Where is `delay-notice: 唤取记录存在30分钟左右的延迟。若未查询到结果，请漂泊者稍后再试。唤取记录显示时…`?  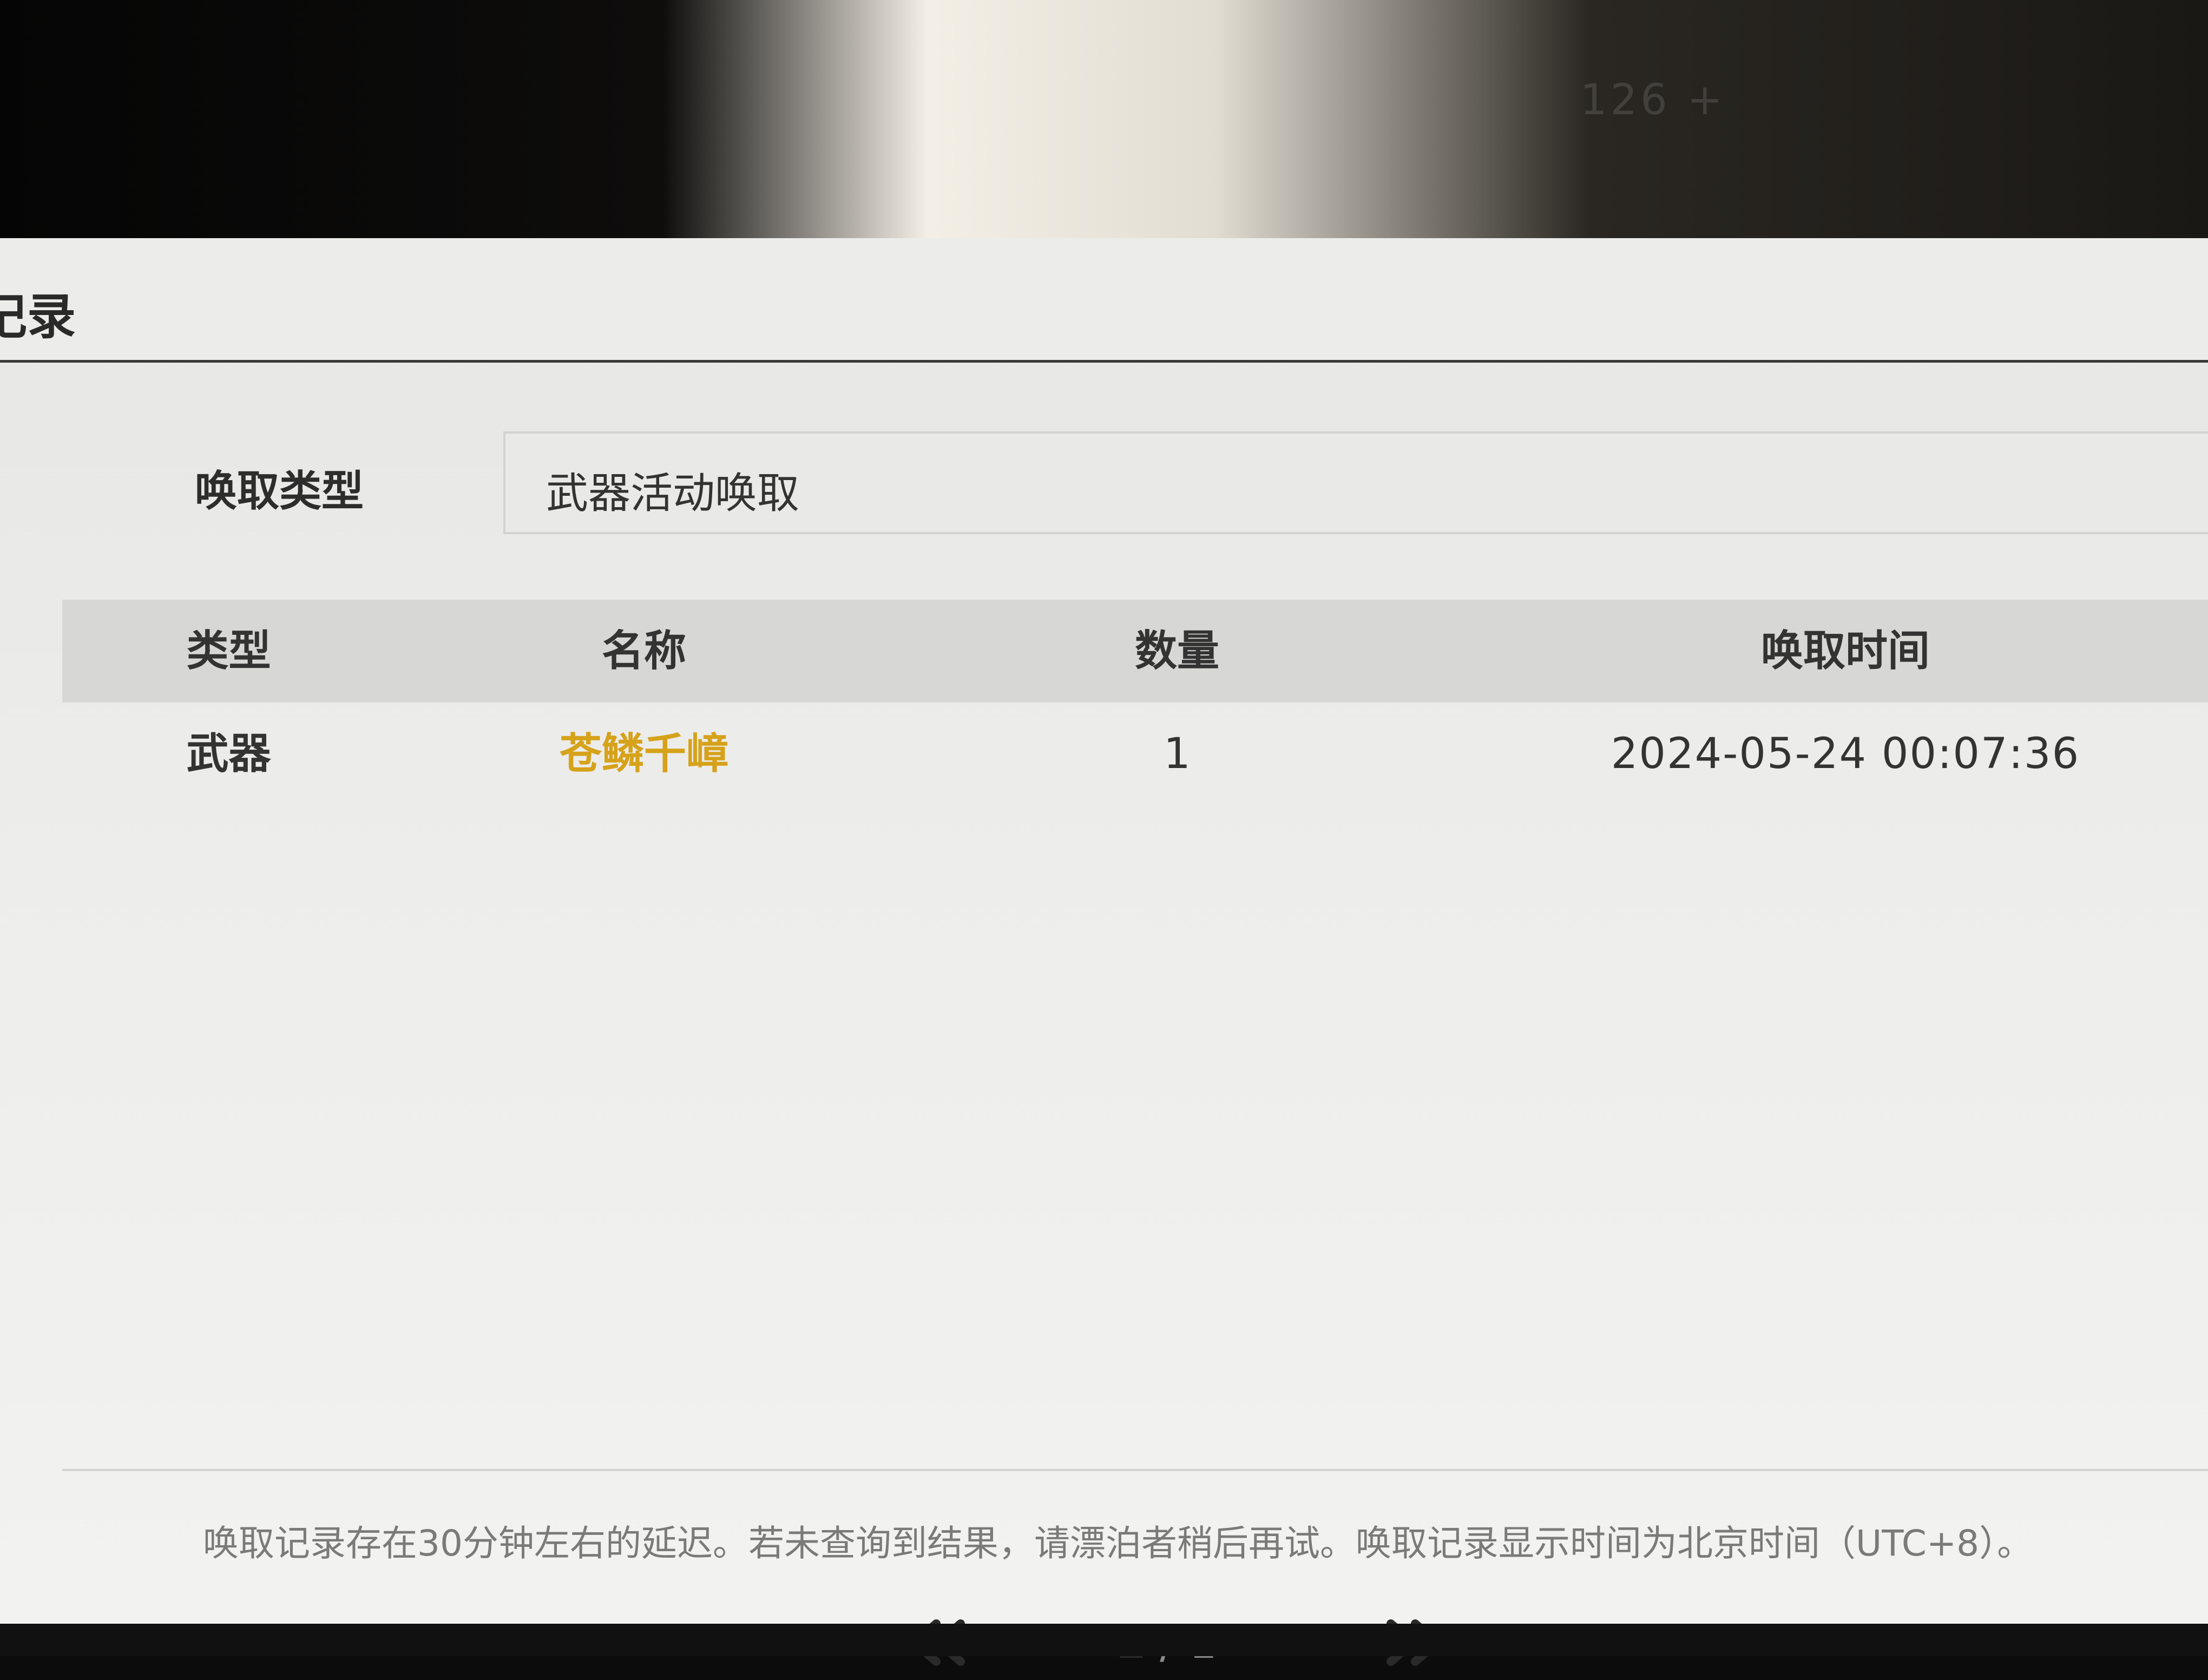 delay-notice: 唤取记录存在30分钟左右的延迟。若未查询到结果，请漂泊者稍后再试。唤取记录显示时… is located at coordinates (1118, 1543).